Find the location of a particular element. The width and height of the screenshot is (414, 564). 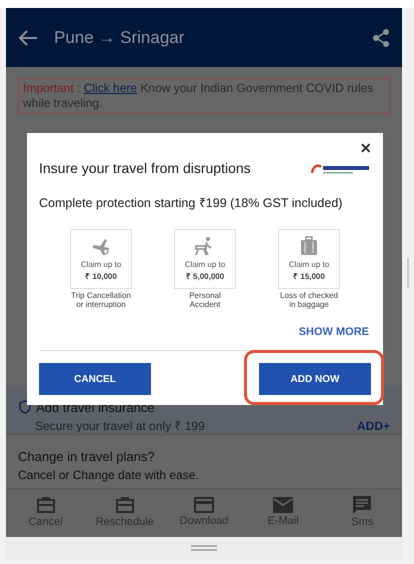

share-icon is located at coordinates (381, 37).